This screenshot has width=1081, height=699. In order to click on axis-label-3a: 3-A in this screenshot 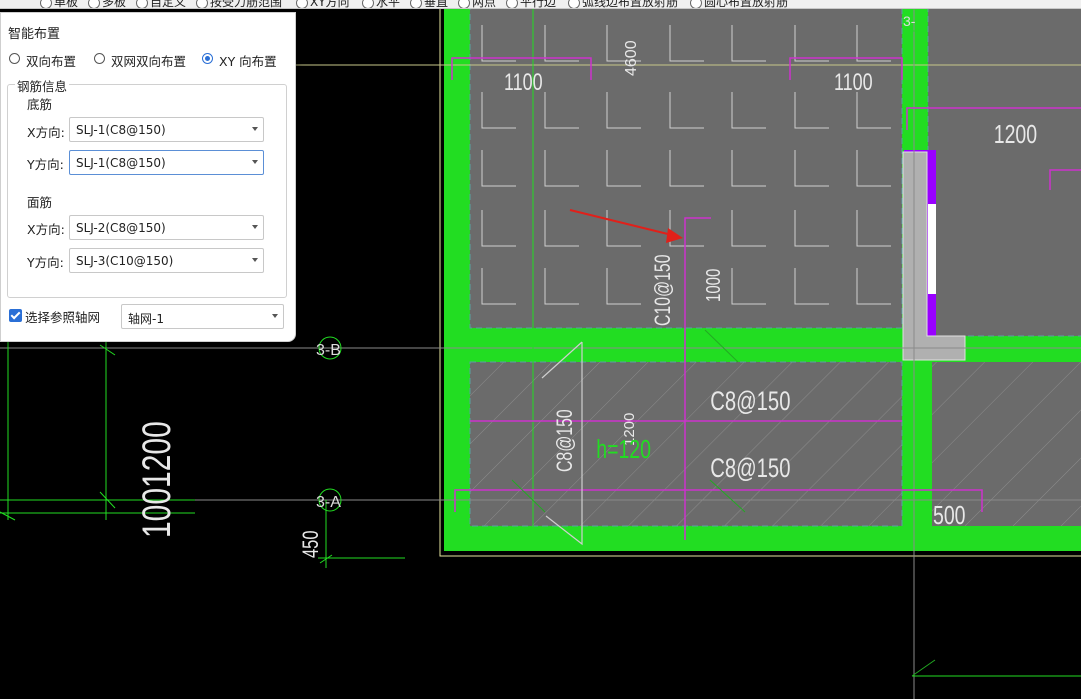, I will do `click(328, 502)`.